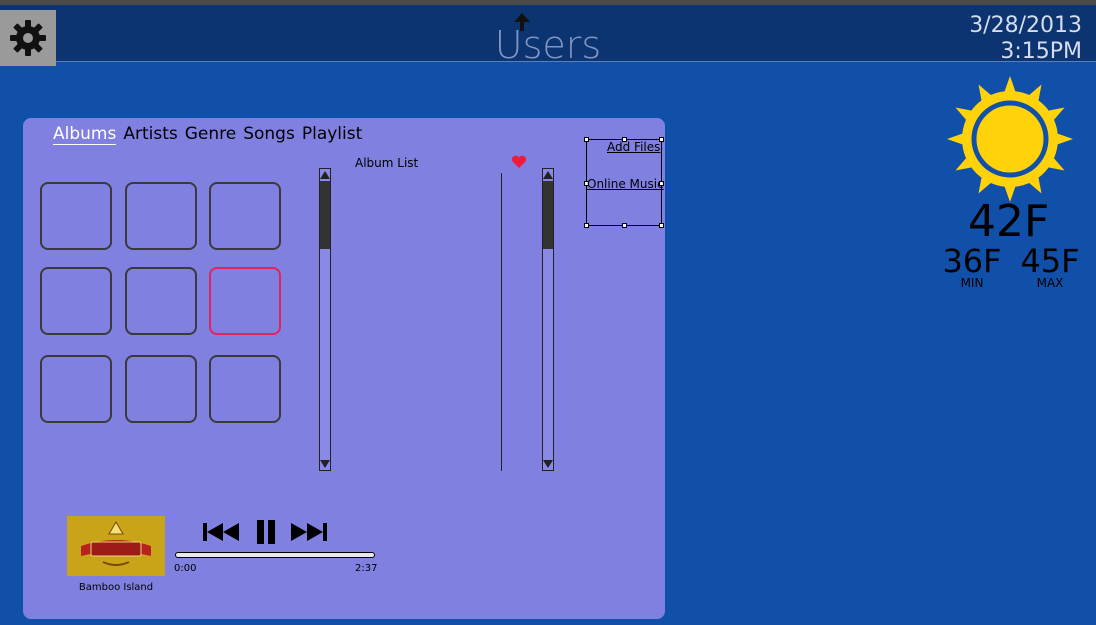 The height and width of the screenshot is (625, 1096). I want to click on tab-albums: Albums, so click(85, 134).